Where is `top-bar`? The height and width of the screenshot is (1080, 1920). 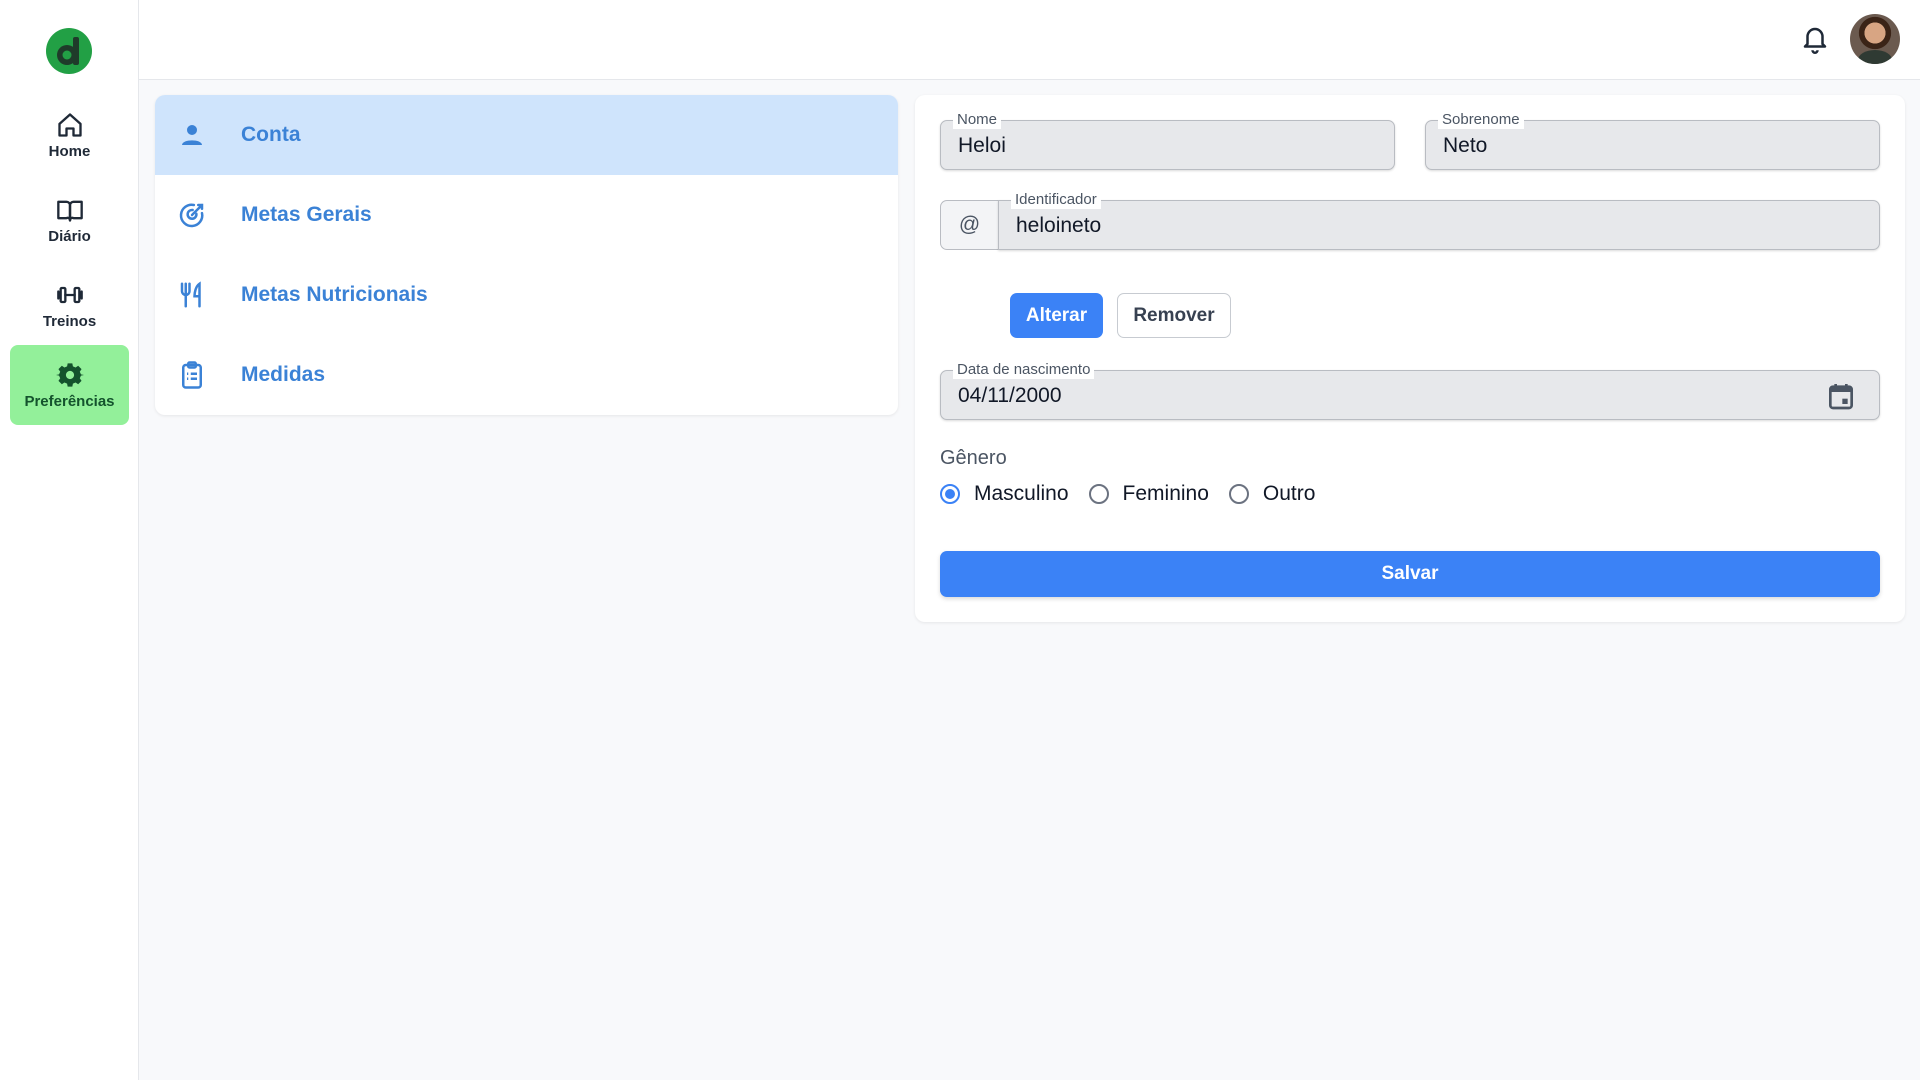
top-bar is located at coordinates (1029, 40).